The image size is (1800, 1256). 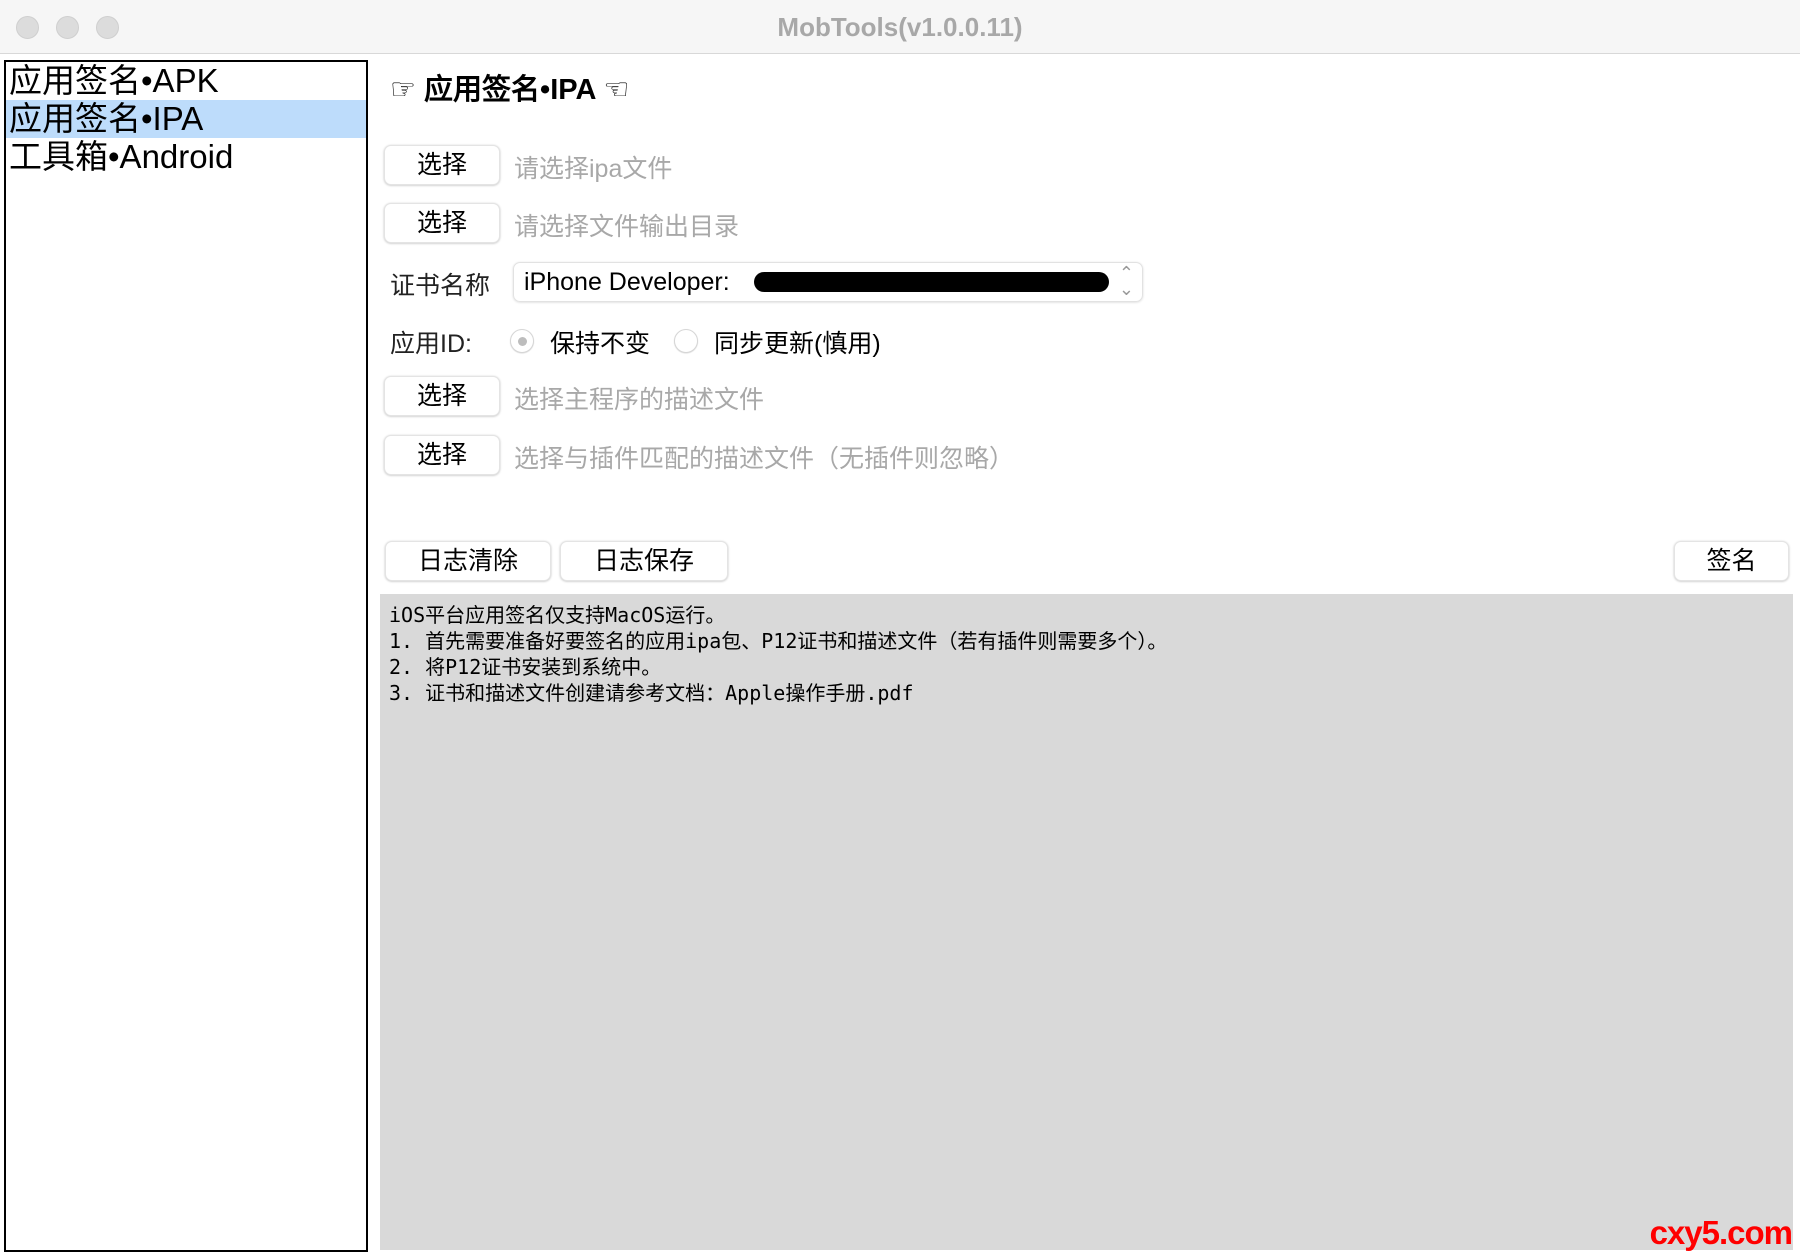 I want to click on select-profile-button: 选择, so click(x=442, y=396).